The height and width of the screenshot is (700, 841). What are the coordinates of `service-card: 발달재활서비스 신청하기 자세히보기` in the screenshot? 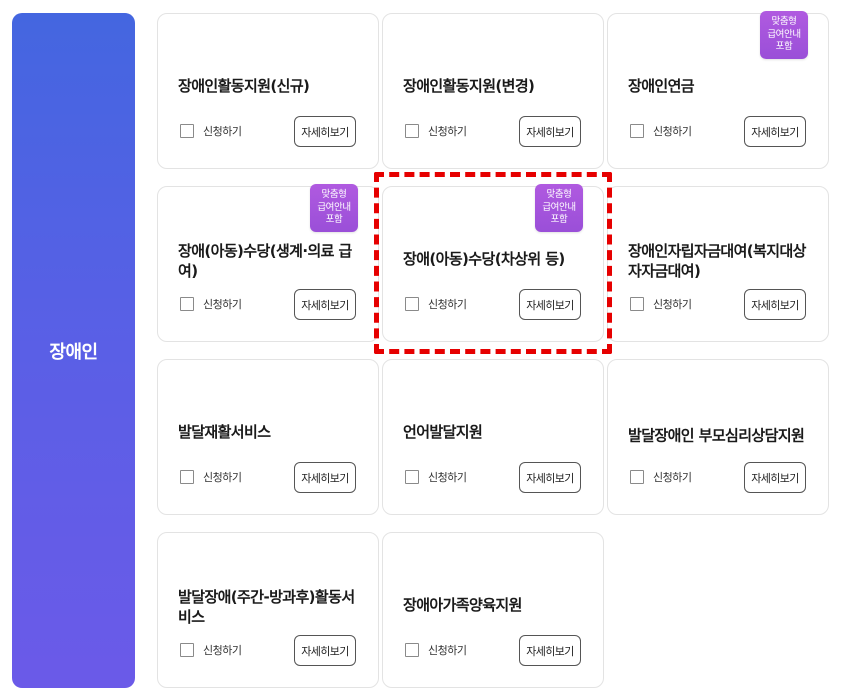 It's located at (268, 437).